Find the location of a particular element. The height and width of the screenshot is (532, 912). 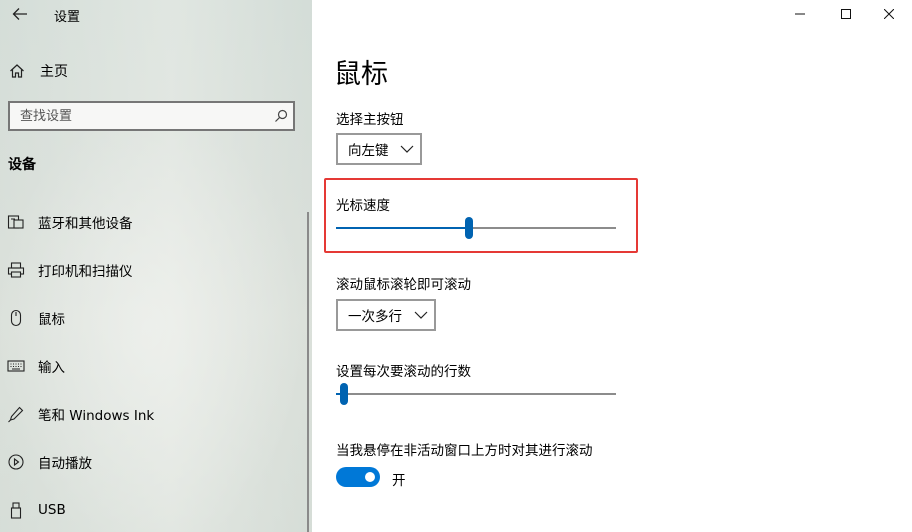

minimize-icon is located at coordinates (800, 14).